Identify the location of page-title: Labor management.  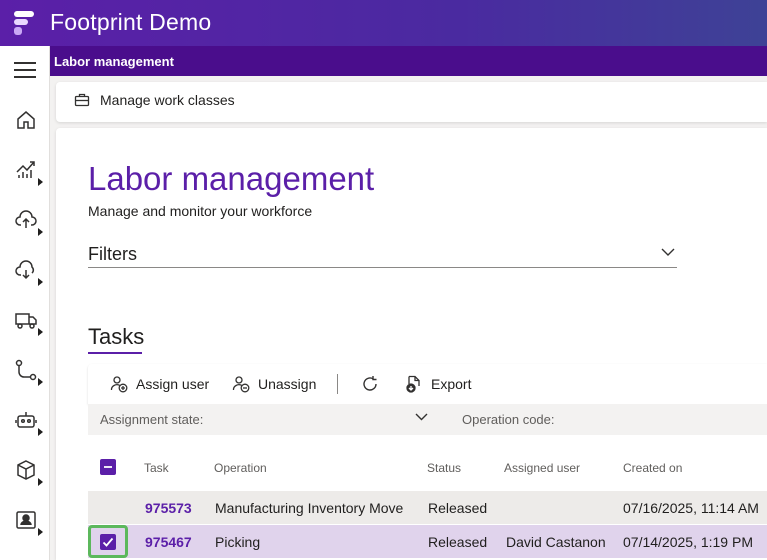
(231, 178).